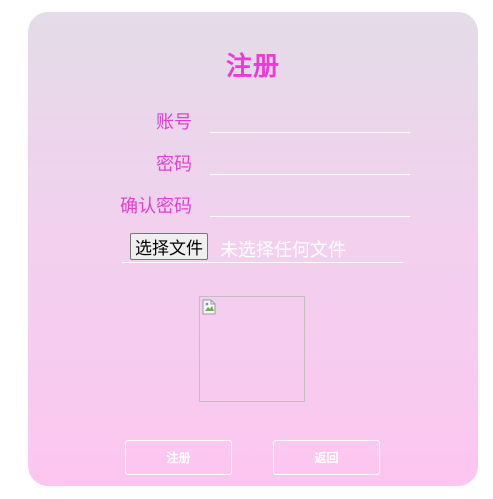  What do you see at coordinates (174, 164) in the screenshot?
I see `password-label: 密码` at bounding box center [174, 164].